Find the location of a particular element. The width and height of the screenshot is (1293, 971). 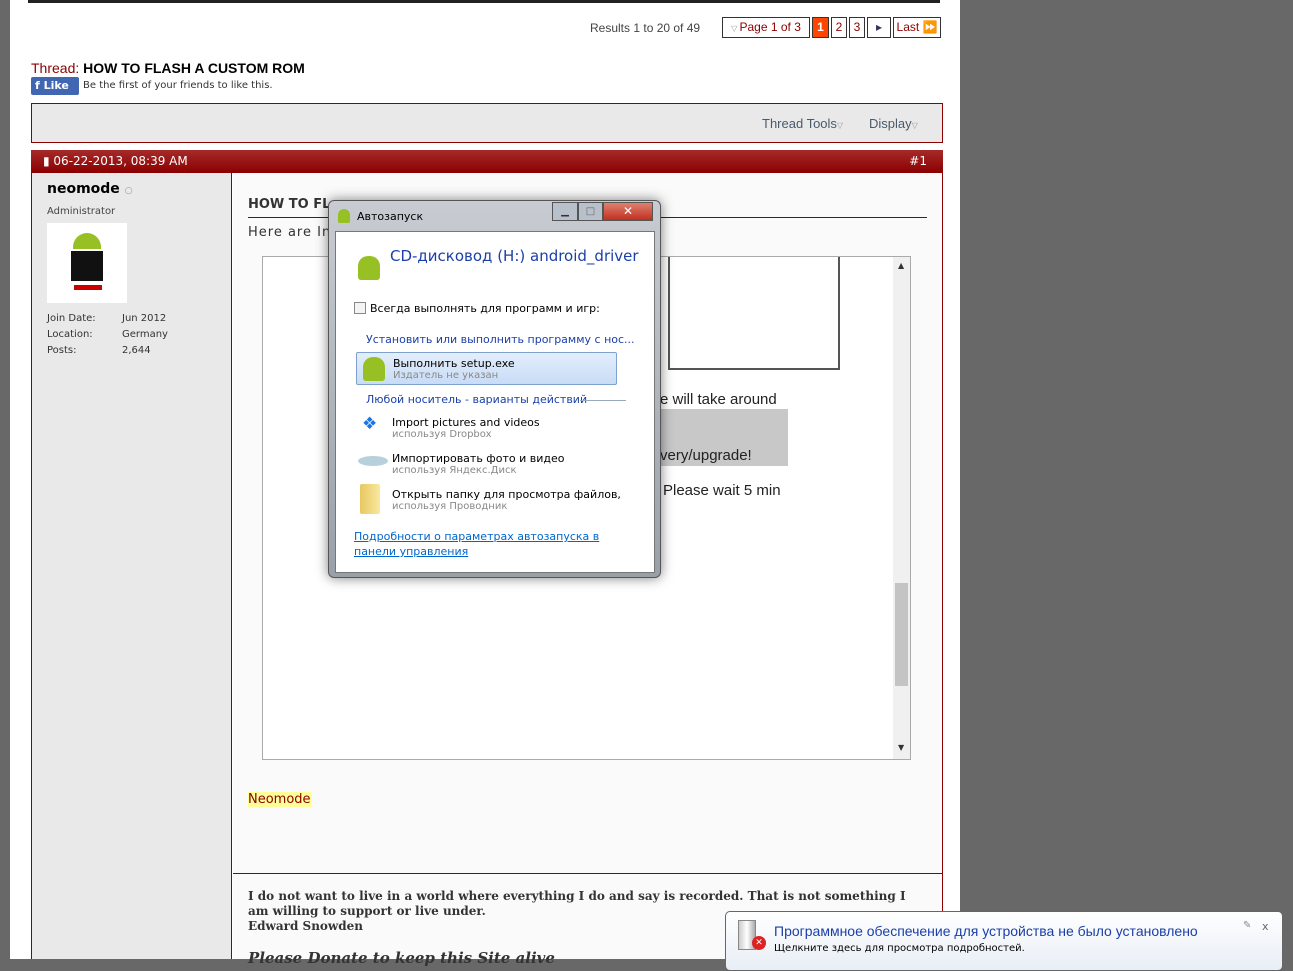

thread-title: Thread: HOW TO FLASH A CUSTOM ROM is located at coordinates (168, 68).